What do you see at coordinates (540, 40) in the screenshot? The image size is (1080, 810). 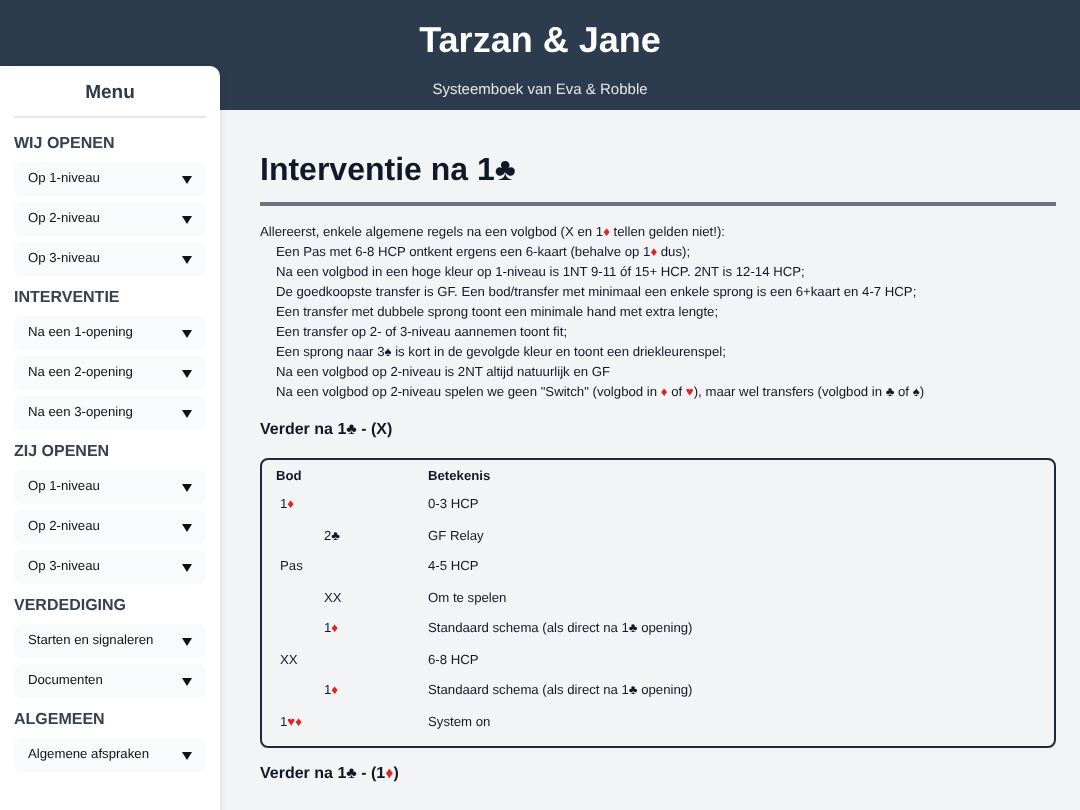 I see `site-title: Tarzan & Jane` at bounding box center [540, 40].